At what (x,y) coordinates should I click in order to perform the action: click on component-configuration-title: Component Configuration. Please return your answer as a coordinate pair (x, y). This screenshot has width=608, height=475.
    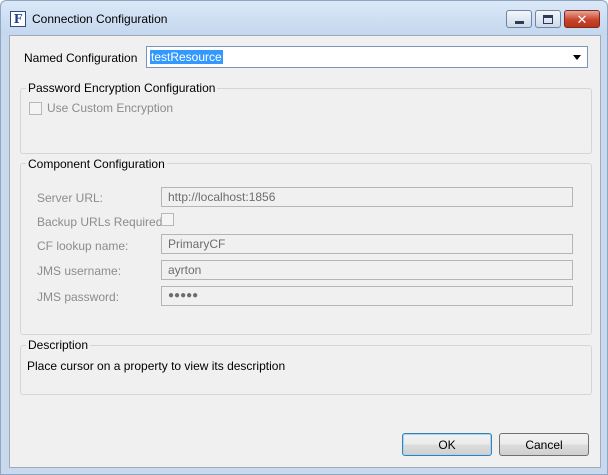
    Looking at the image, I should click on (96, 164).